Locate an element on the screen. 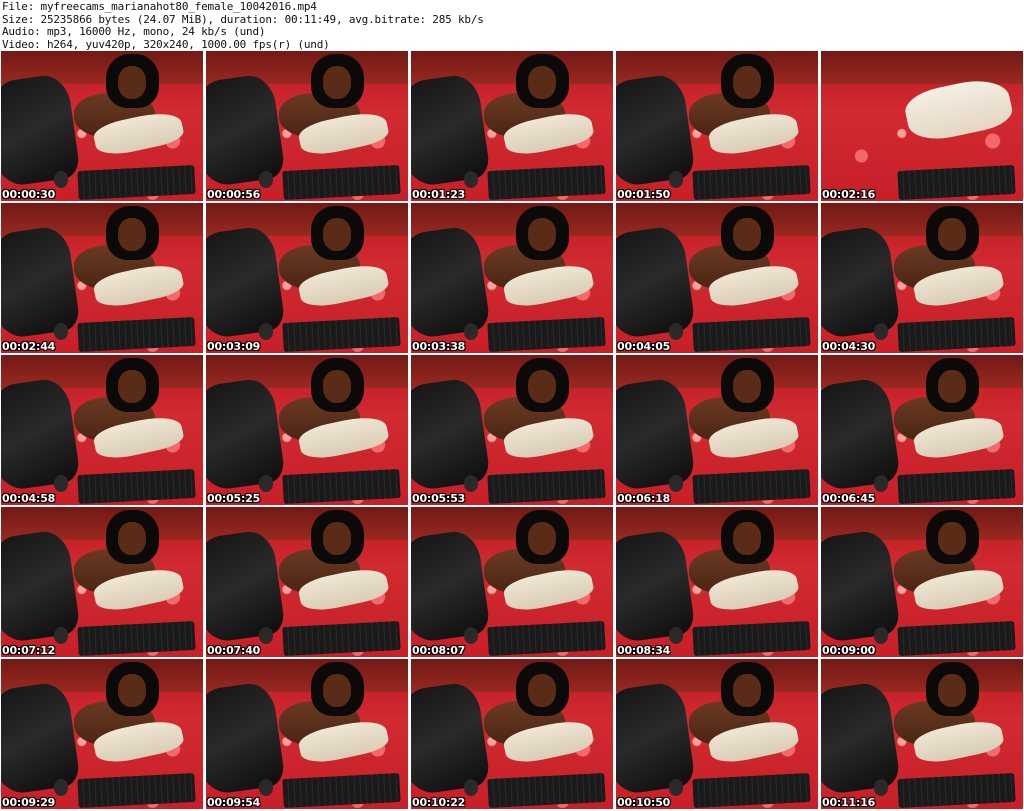 This screenshot has height=811, width=1024. thumbnail-frame: 00:08:07 is located at coordinates (512, 582).